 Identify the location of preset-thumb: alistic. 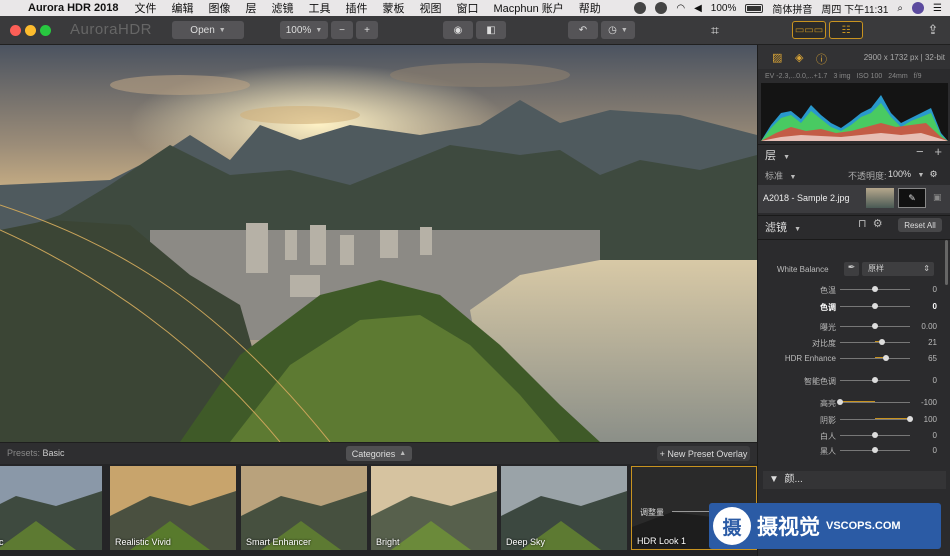
(51, 508).